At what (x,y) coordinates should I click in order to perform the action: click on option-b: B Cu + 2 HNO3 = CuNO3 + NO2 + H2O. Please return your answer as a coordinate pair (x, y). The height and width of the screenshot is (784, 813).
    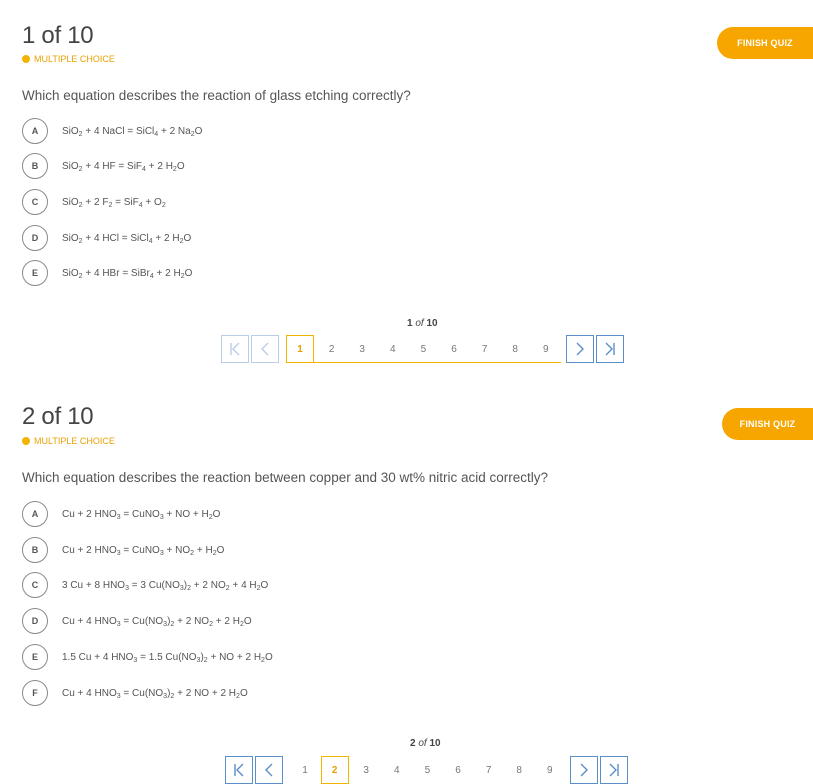
    Looking at the image, I should click on (123, 550).